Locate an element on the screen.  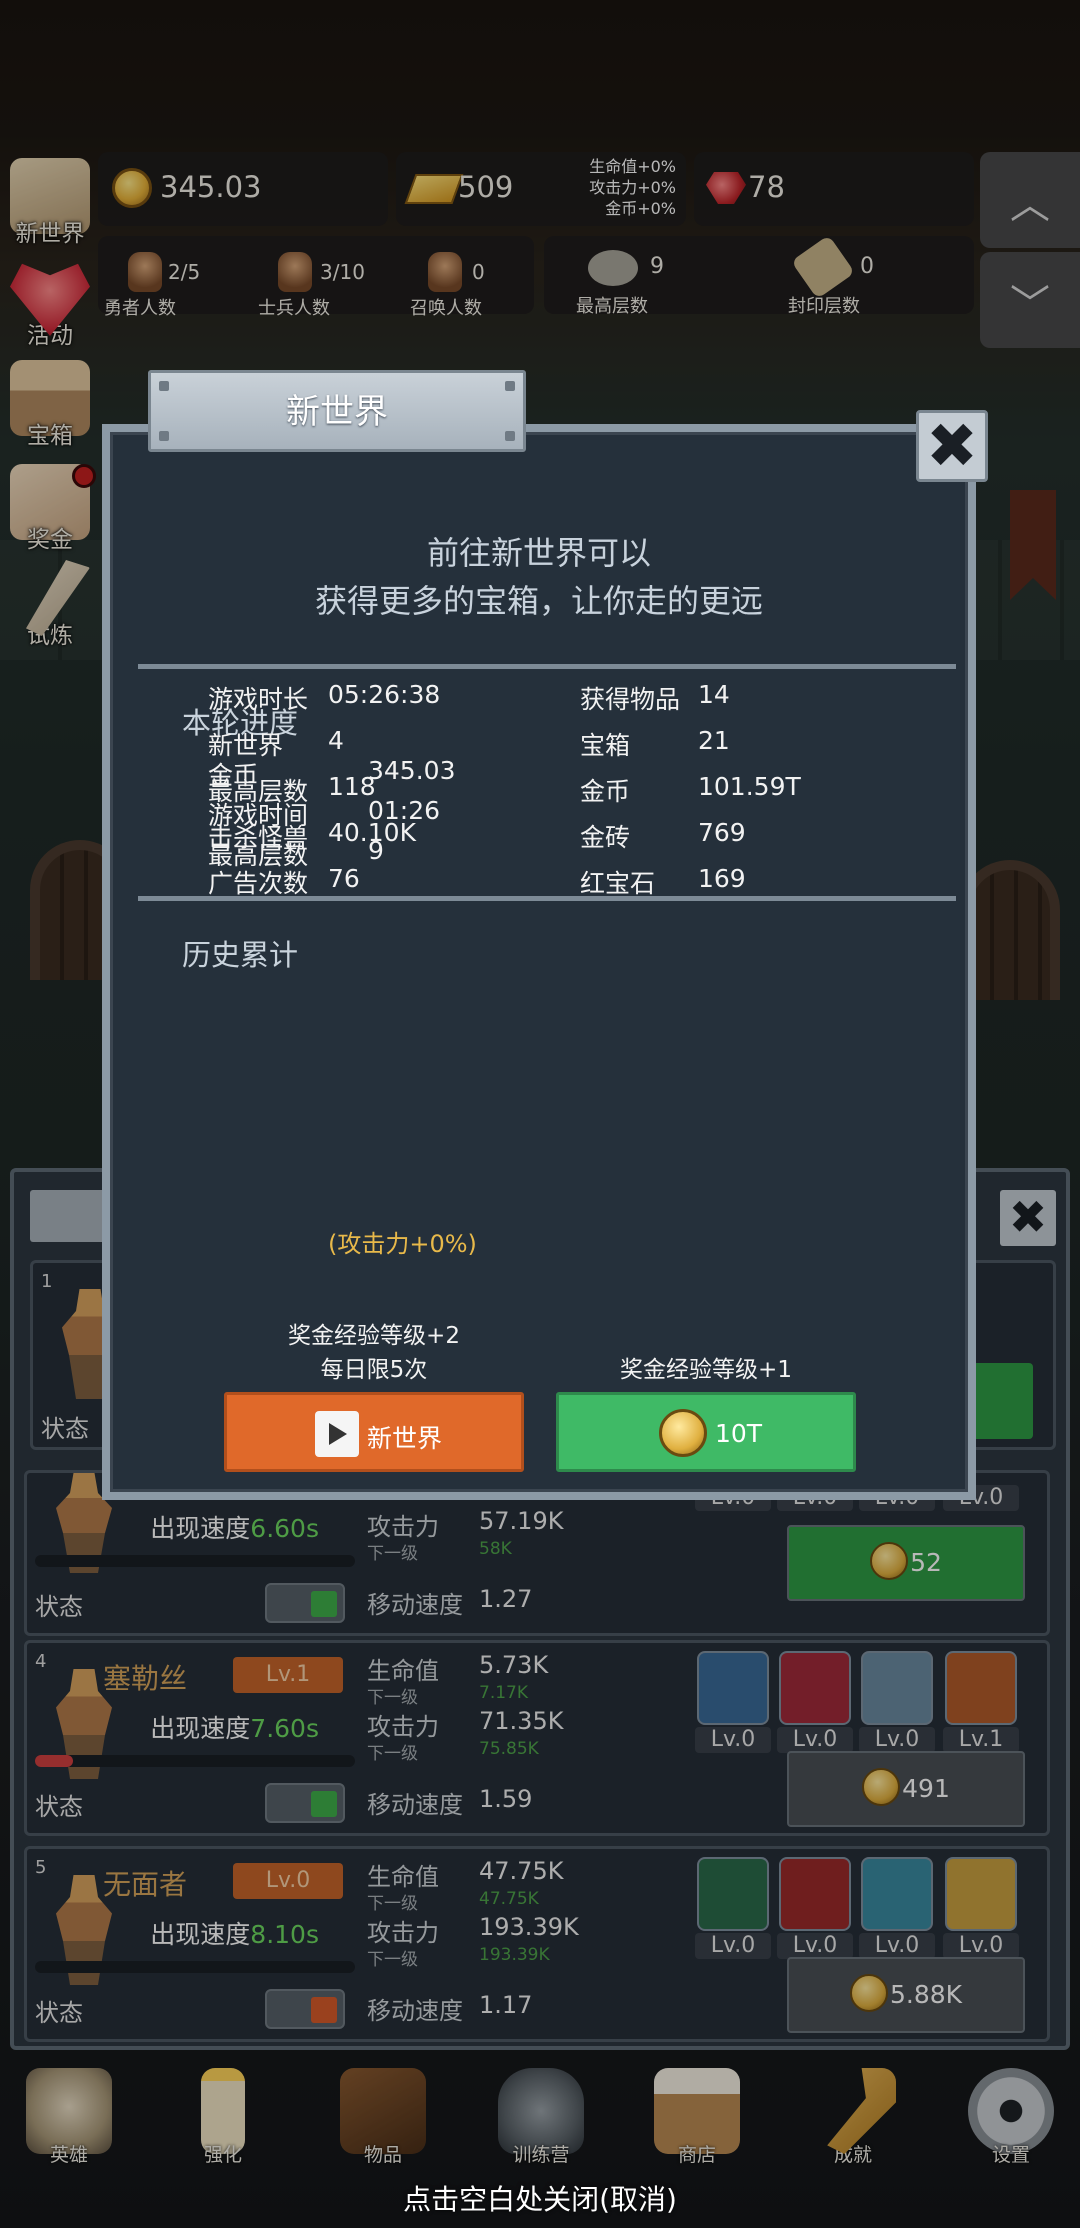
history-right-value: 169 is located at coordinates (722, 878).